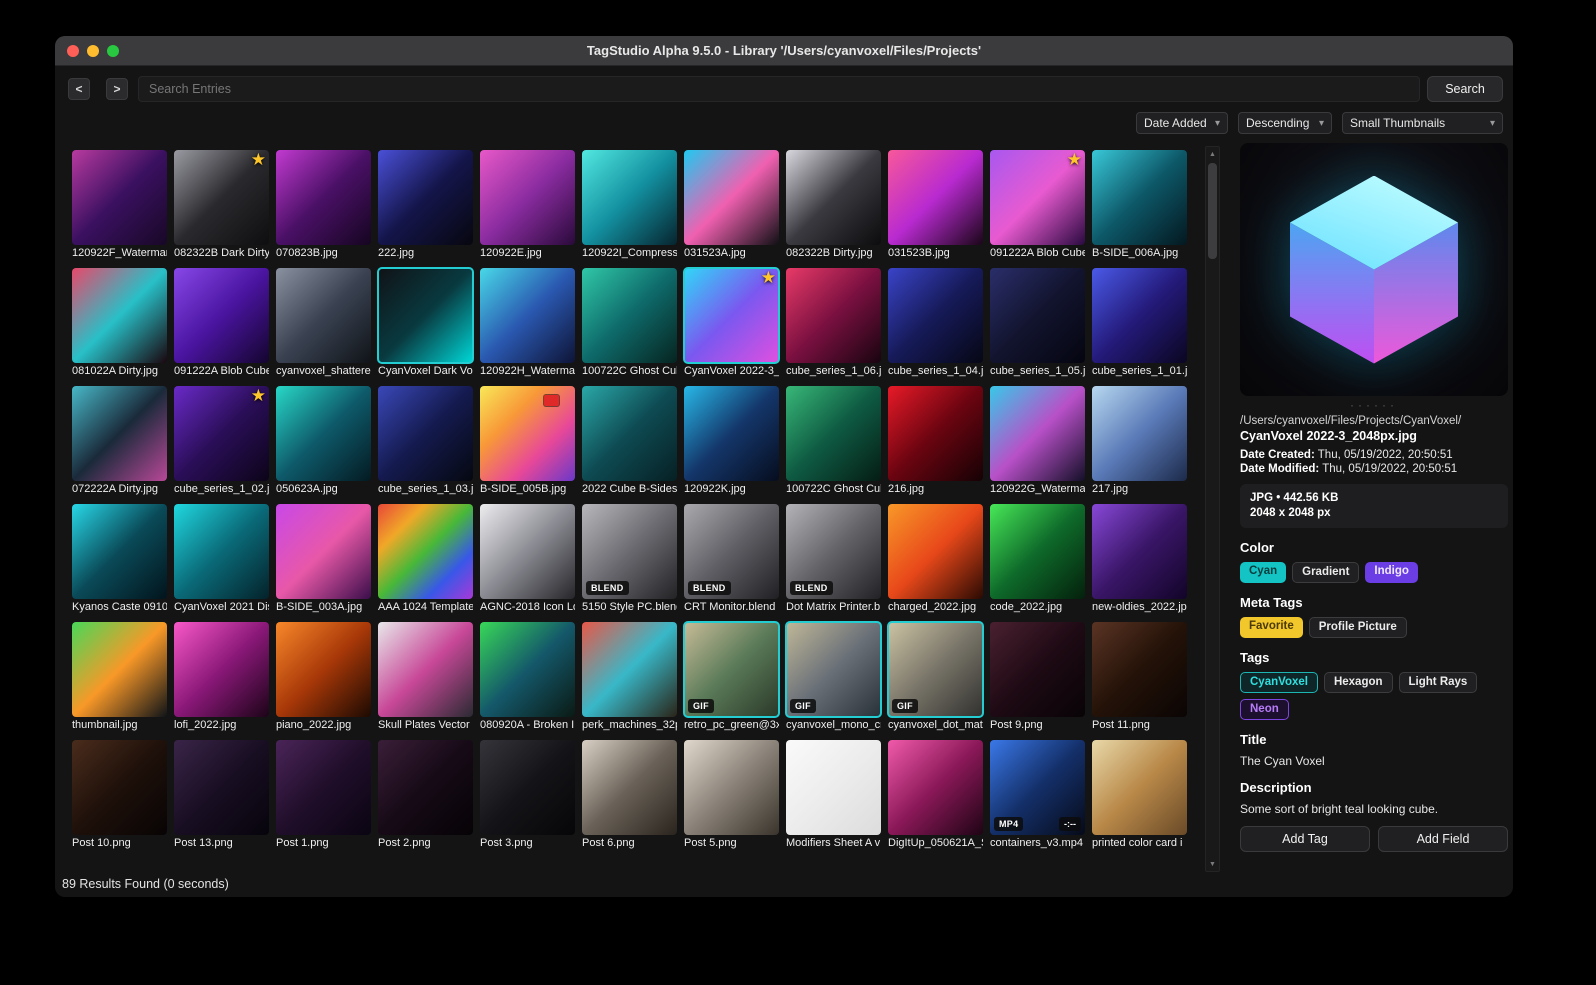 This screenshot has width=1596, height=985. I want to click on grid-item: 120922F_Watermark, so click(119, 205).